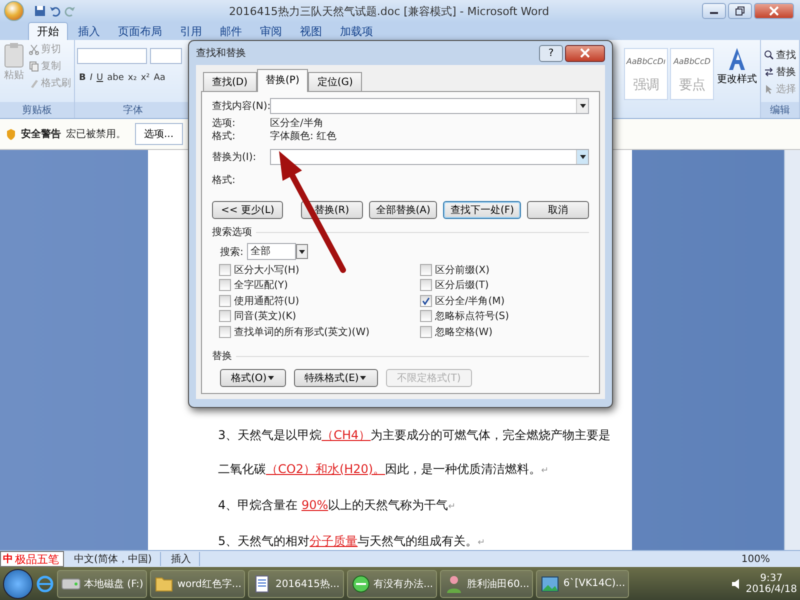 This screenshot has width=800, height=600. Describe the element at coordinates (55, 11) in the screenshot. I see `undo-icon` at that location.